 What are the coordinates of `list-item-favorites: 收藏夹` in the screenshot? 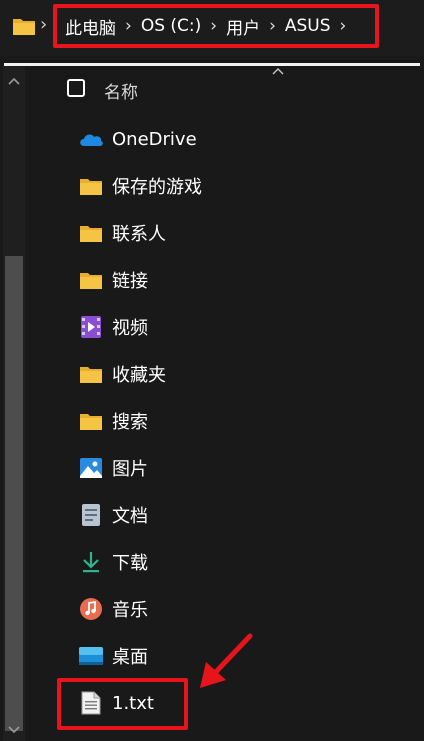 It's located at (228, 374).